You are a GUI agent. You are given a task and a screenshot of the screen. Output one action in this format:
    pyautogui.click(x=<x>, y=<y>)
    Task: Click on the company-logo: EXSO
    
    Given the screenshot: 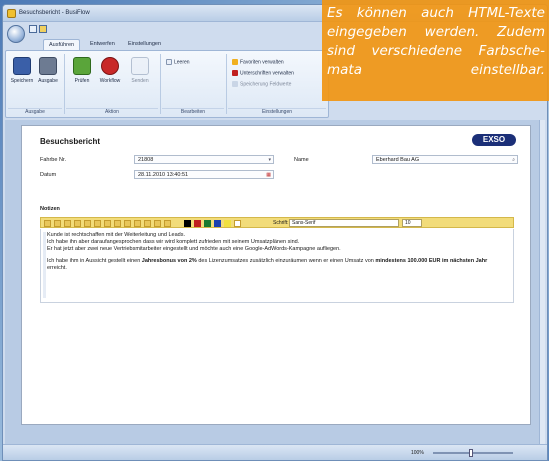 What is the action you would take?
    pyautogui.click(x=494, y=140)
    